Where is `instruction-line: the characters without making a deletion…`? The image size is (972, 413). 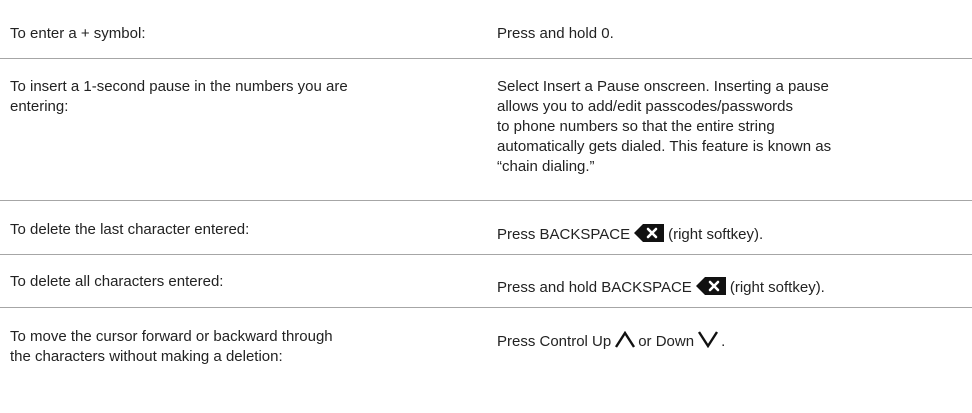
instruction-line: the characters without making a deletion… is located at coordinates (146, 356).